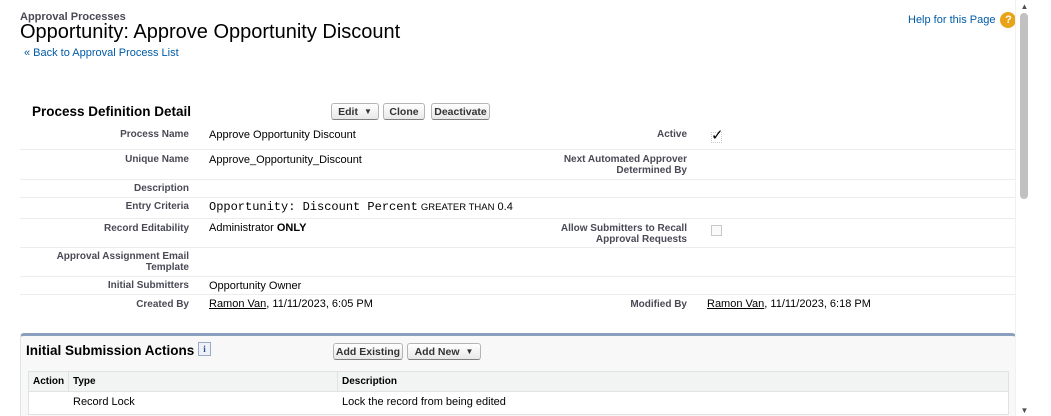  What do you see at coordinates (146, 228) in the screenshot?
I see `record-editability-label: Record Editability` at bounding box center [146, 228].